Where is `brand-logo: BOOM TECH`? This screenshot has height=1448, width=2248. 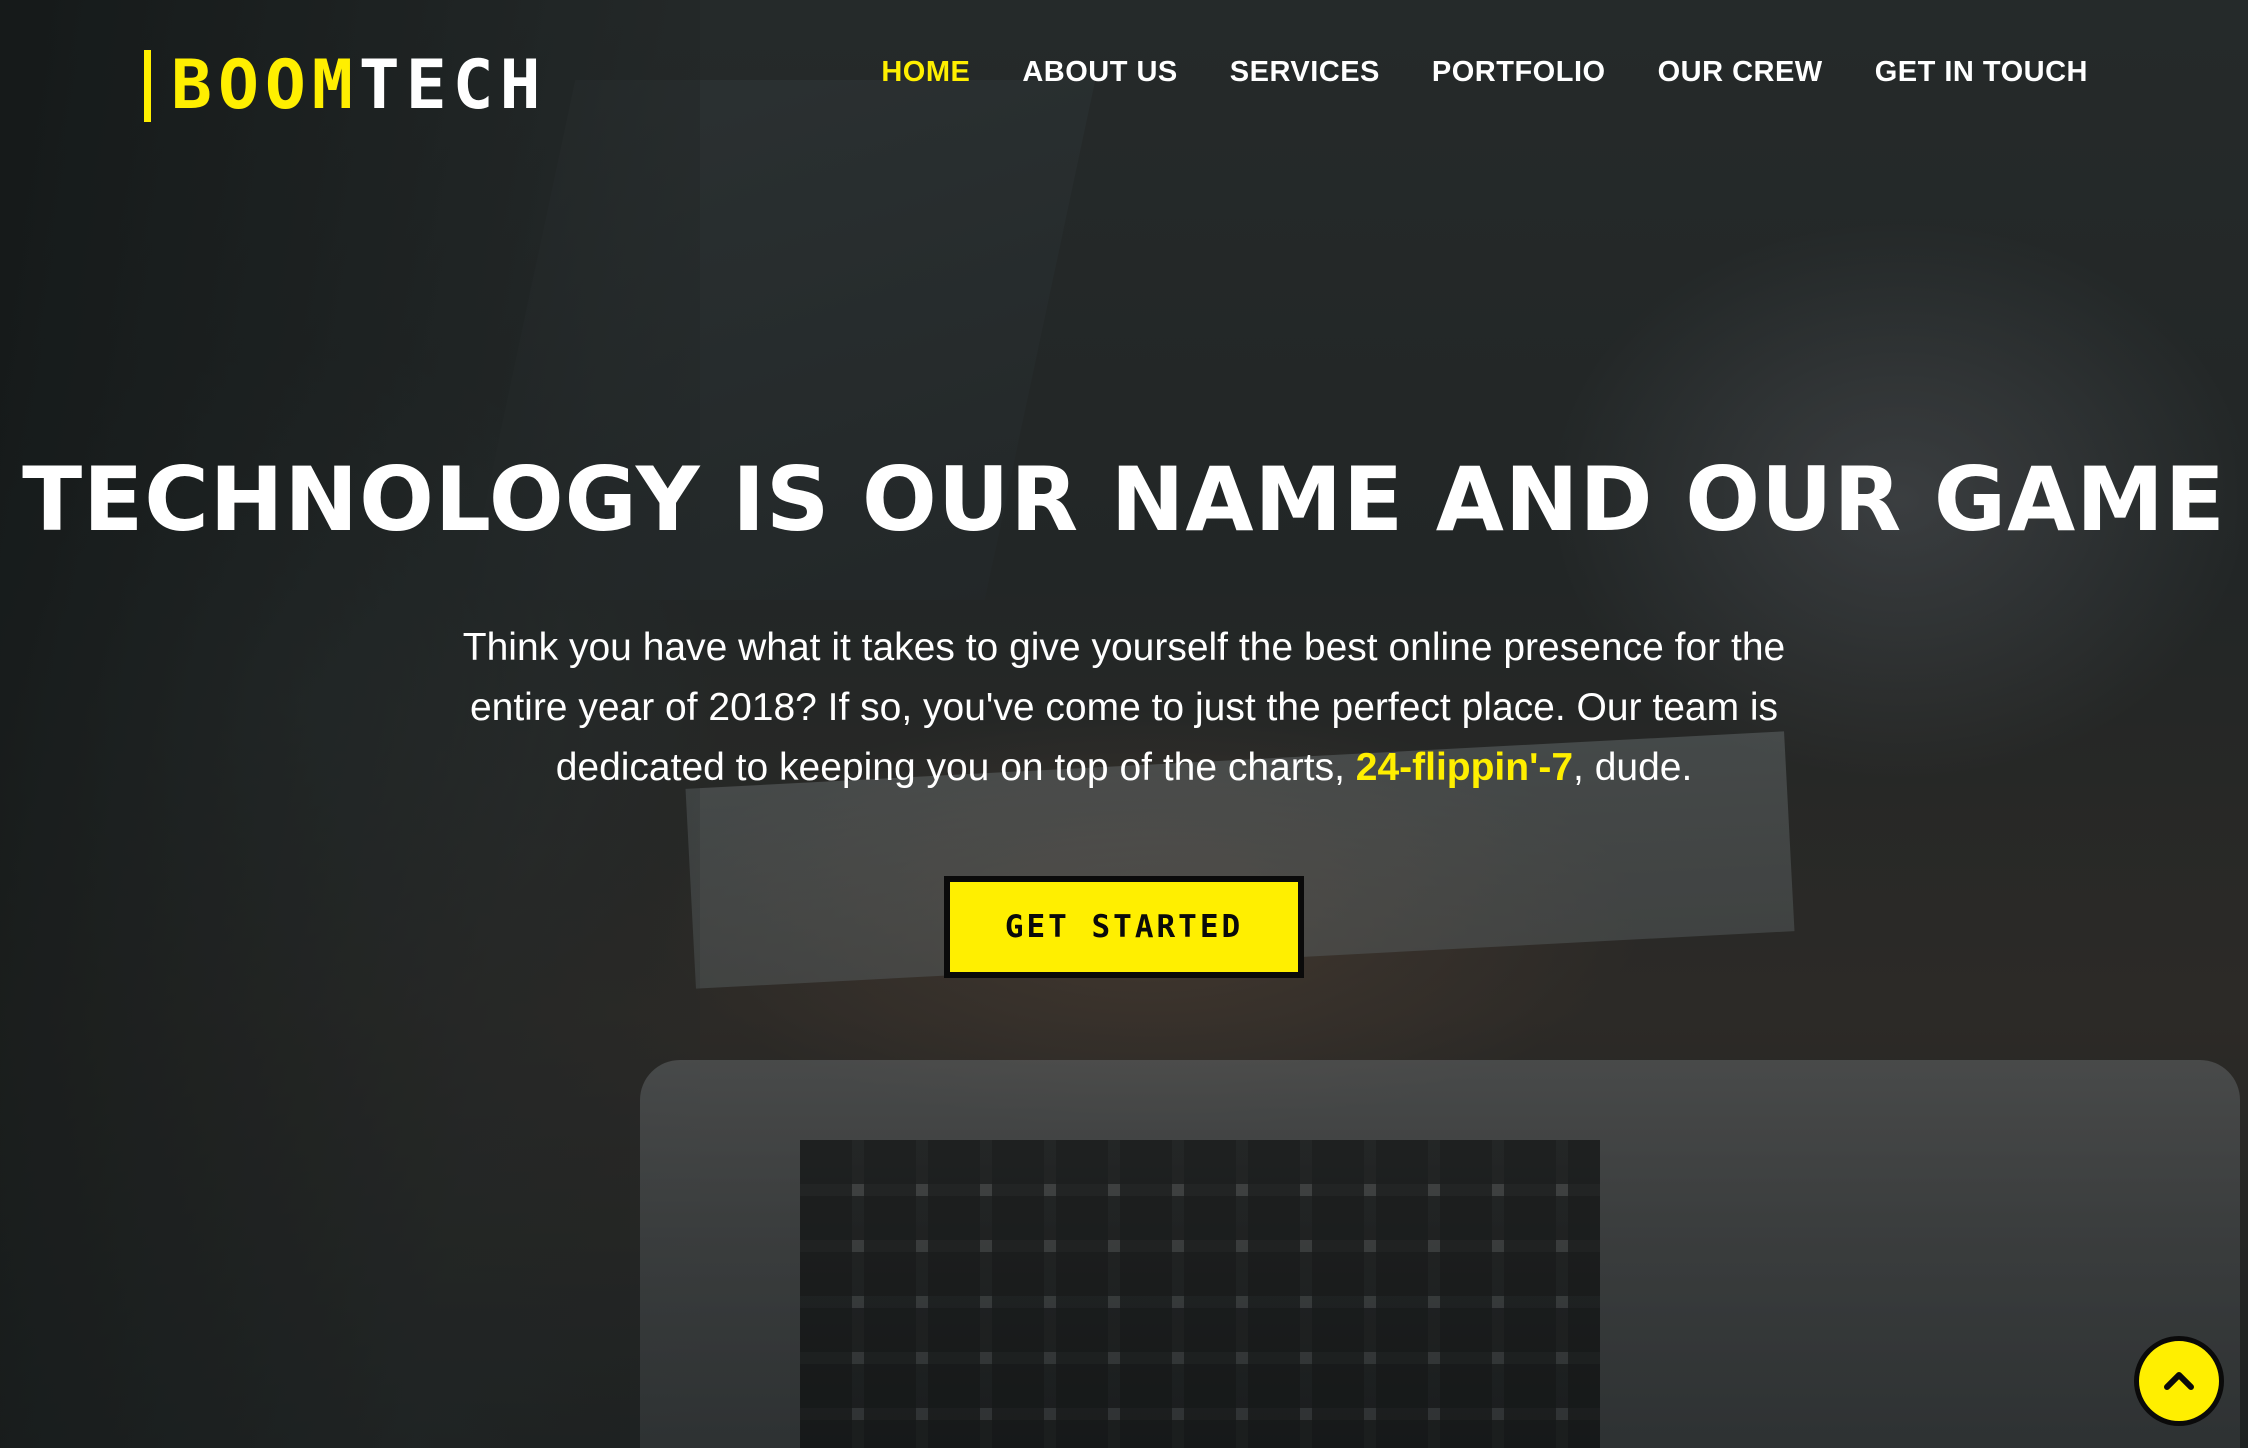
brand-logo: BOOM TECH is located at coordinates (345, 86).